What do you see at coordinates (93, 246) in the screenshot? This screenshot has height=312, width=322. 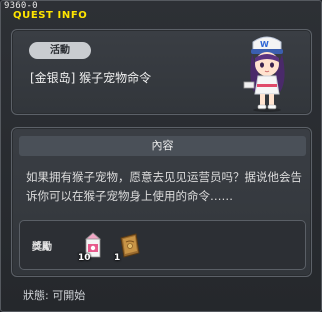 I see `reward-item: 10` at bounding box center [93, 246].